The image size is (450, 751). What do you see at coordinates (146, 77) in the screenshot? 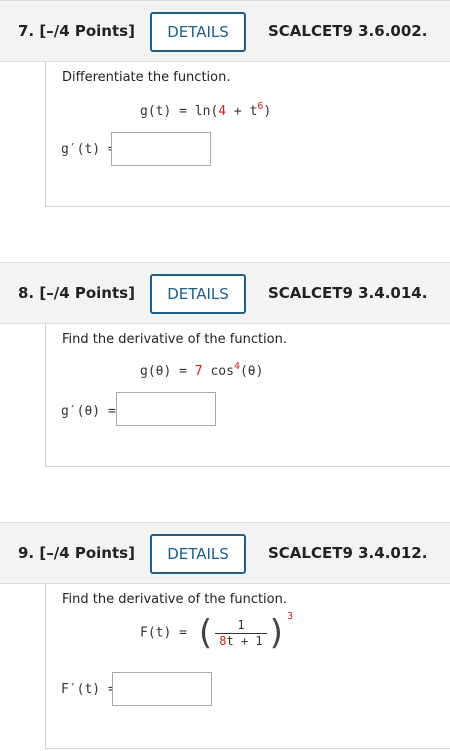
I see `question-prompt: Differentiate the function.` at bounding box center [146, 77].